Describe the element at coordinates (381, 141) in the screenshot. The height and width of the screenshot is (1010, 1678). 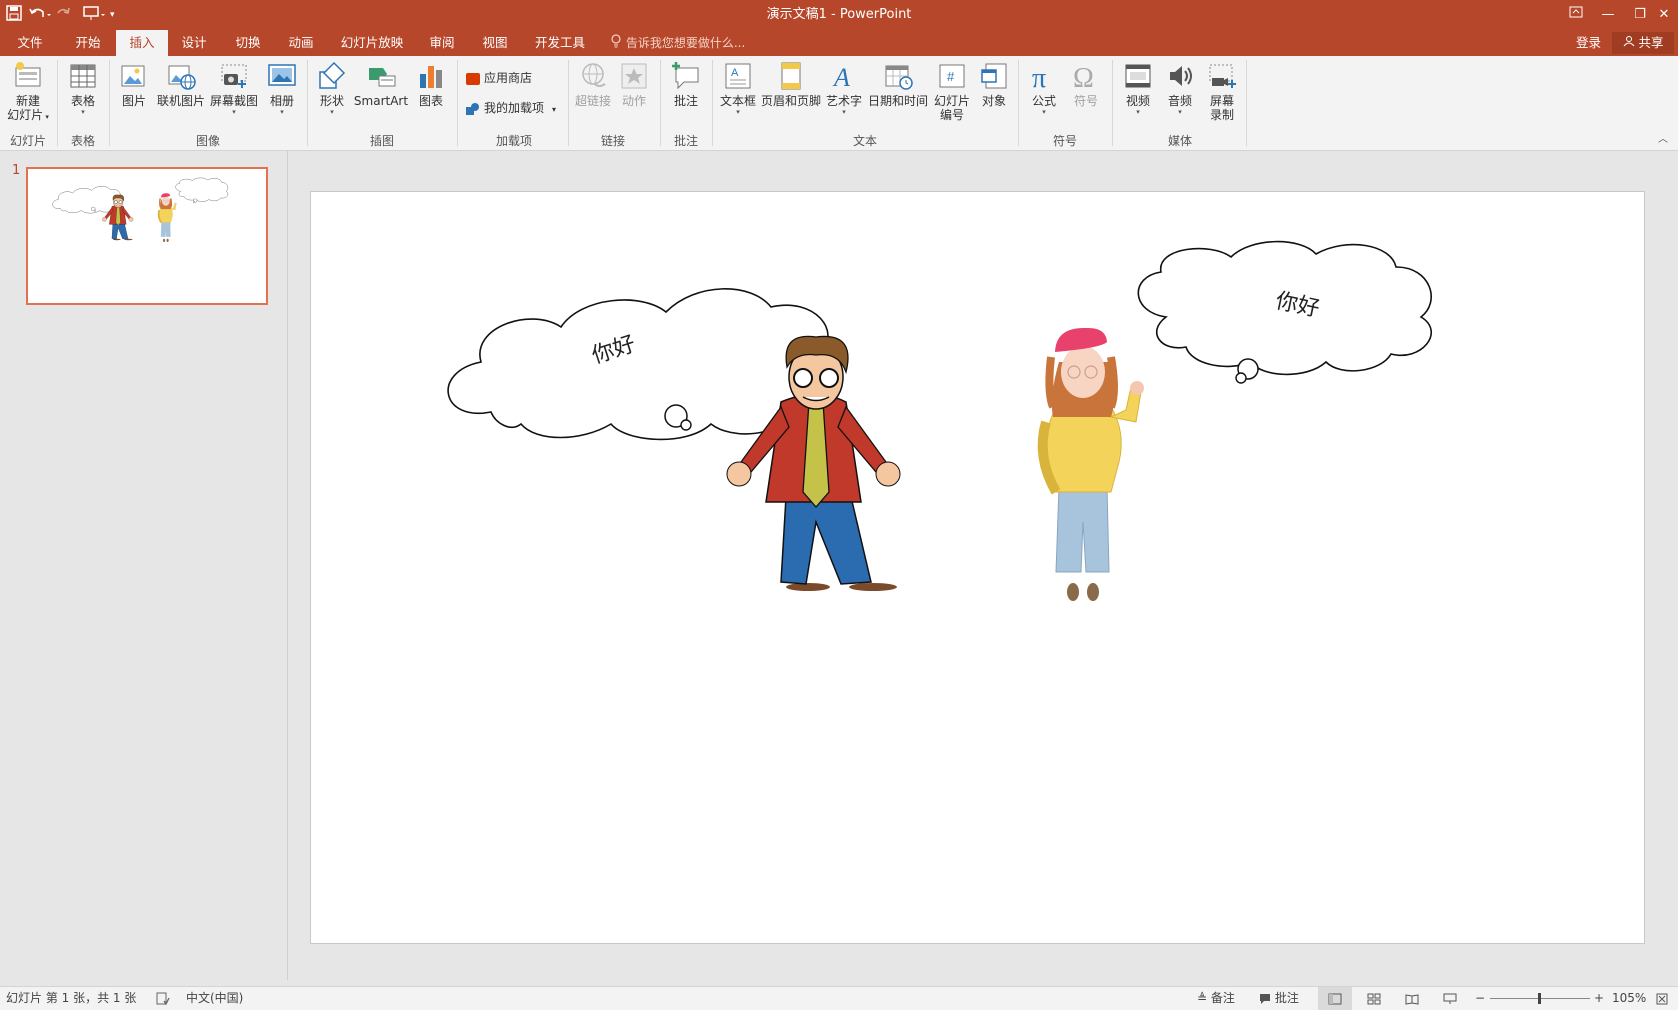
I see `group-label-illustrations: 插图` at that location.